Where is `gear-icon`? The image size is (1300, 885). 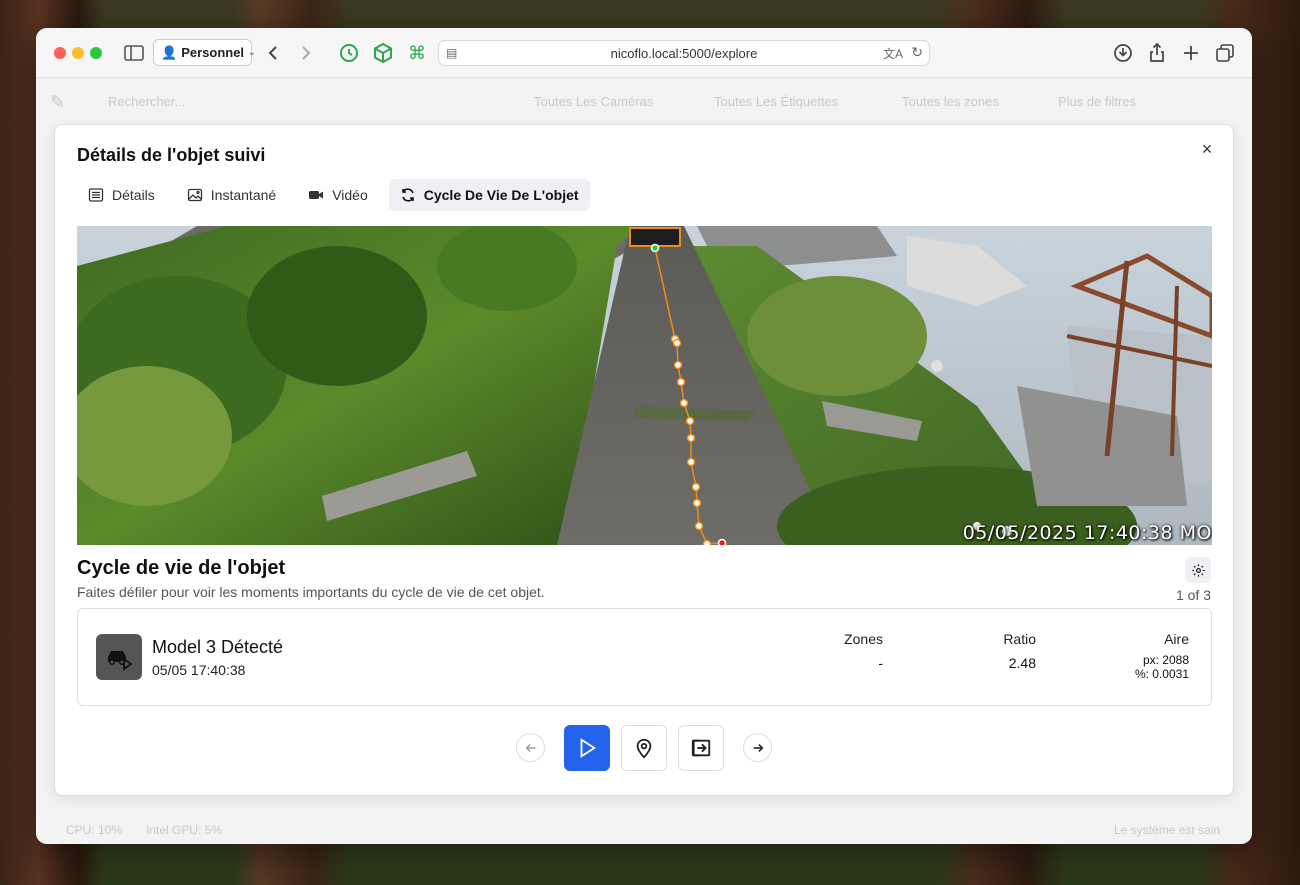 gear-icon is located at coordinates (1198, 570).